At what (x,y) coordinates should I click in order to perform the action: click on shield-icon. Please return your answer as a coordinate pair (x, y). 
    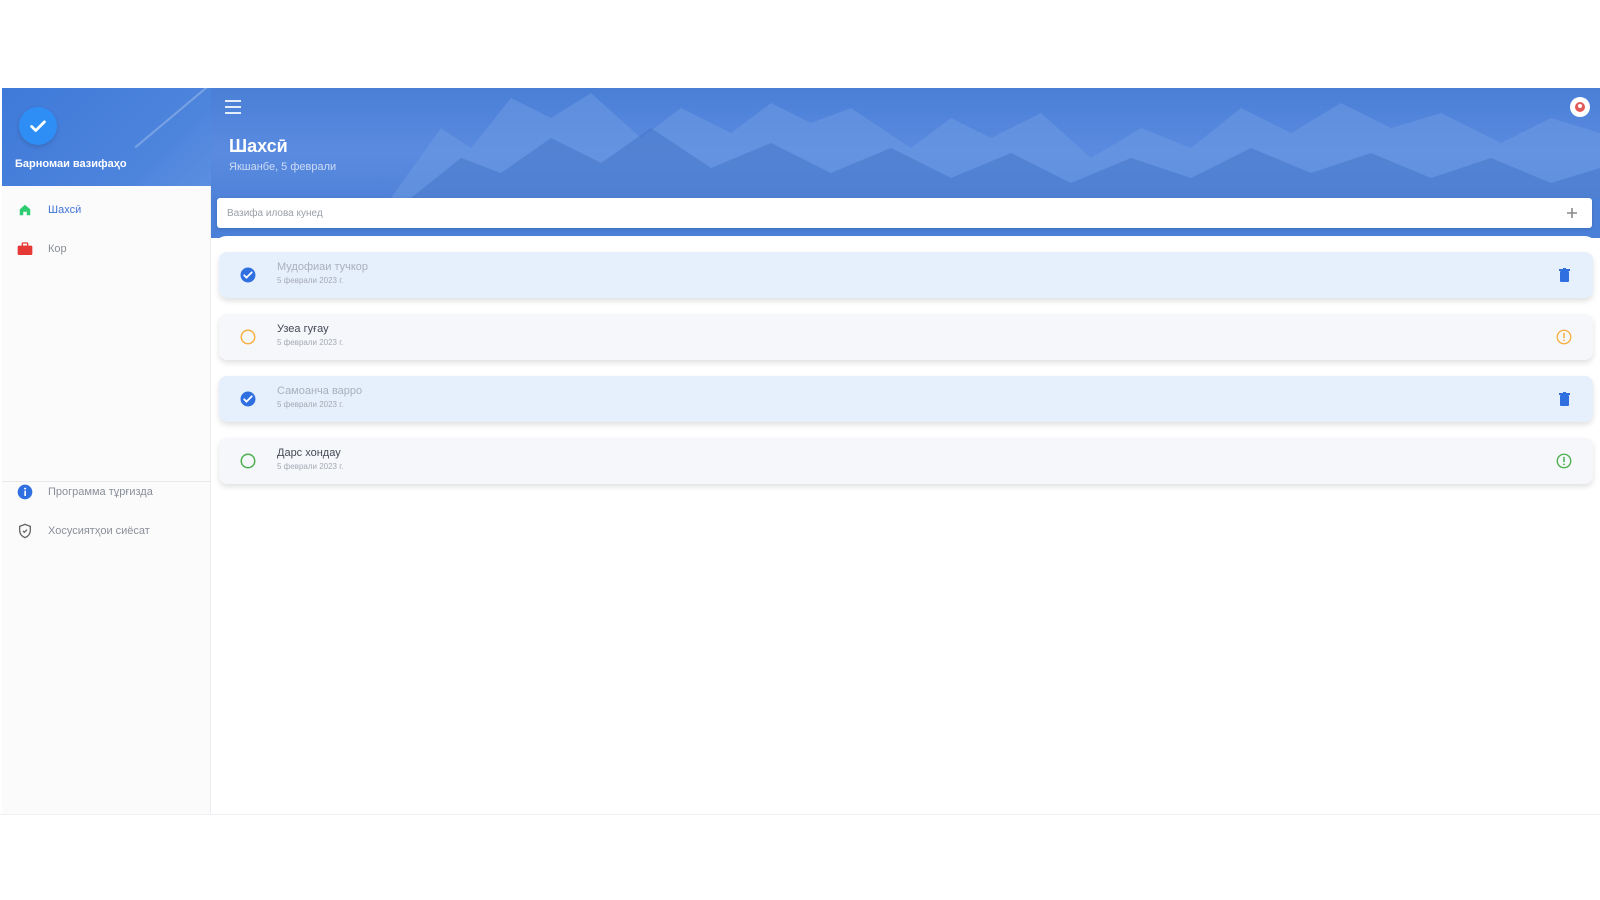
    Looking at the image, I should click on (25, 531).